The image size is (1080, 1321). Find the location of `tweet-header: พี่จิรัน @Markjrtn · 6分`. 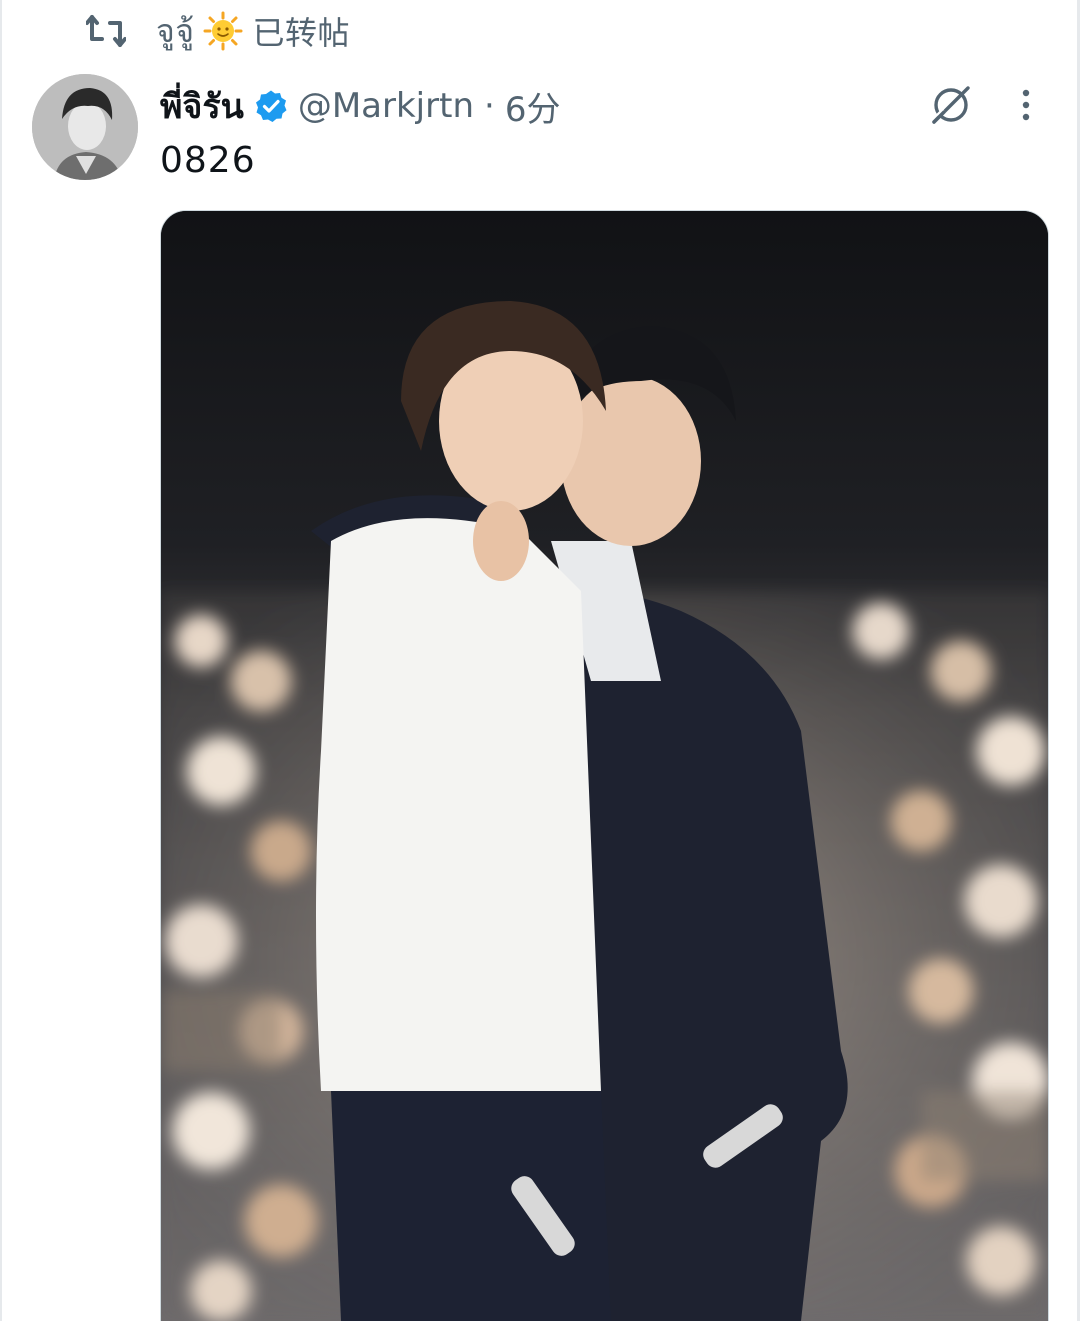

tweet-header: พี่จิรัน @Markjrtn · 6分 is located at coordinates (360, 106).